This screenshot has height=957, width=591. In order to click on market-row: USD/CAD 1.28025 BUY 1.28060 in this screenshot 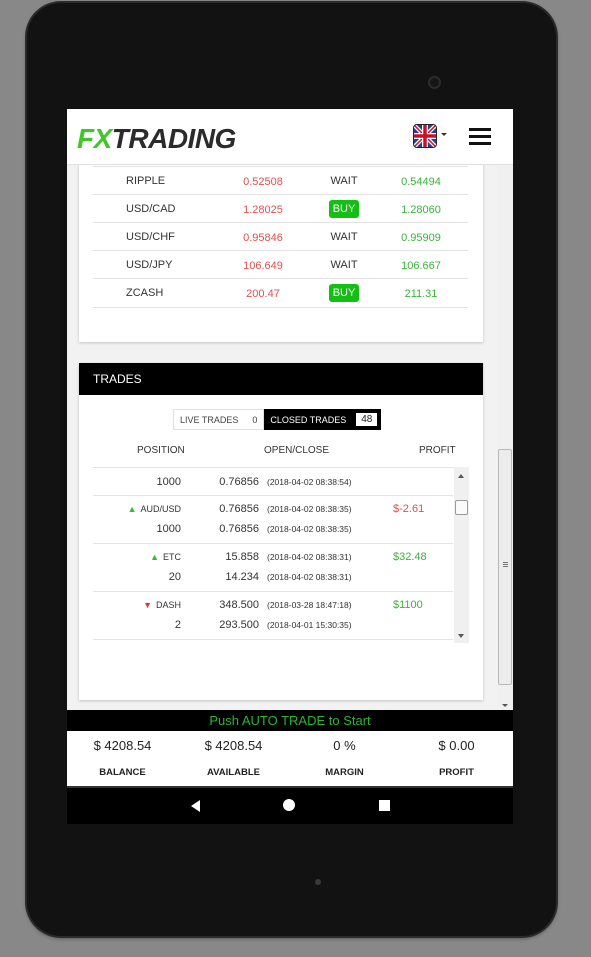, I will do `click(280, 208)`.